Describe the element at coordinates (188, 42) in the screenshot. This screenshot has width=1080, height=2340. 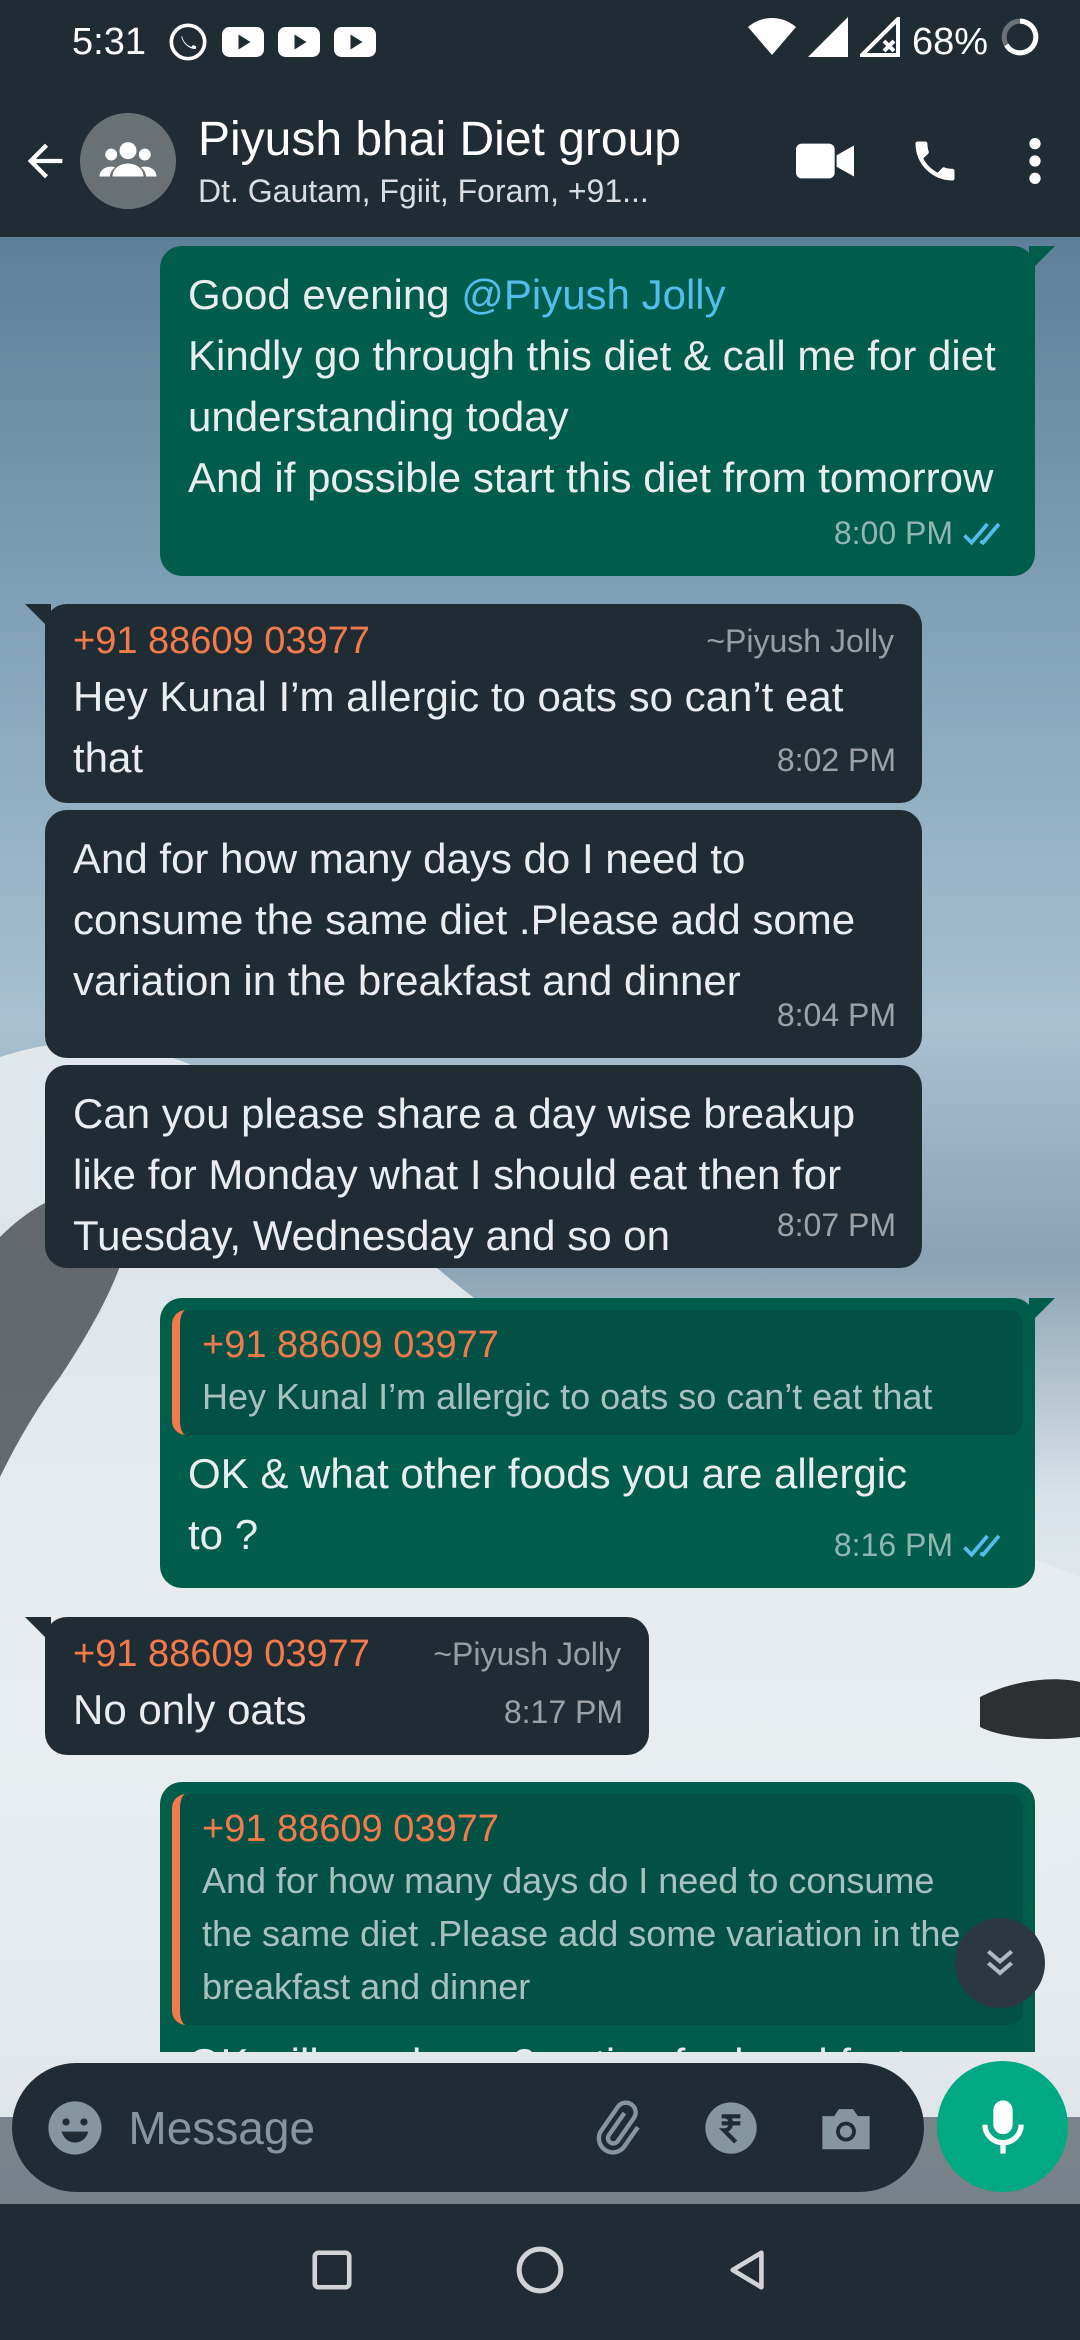
I see `whatsapp-icon` at that location.